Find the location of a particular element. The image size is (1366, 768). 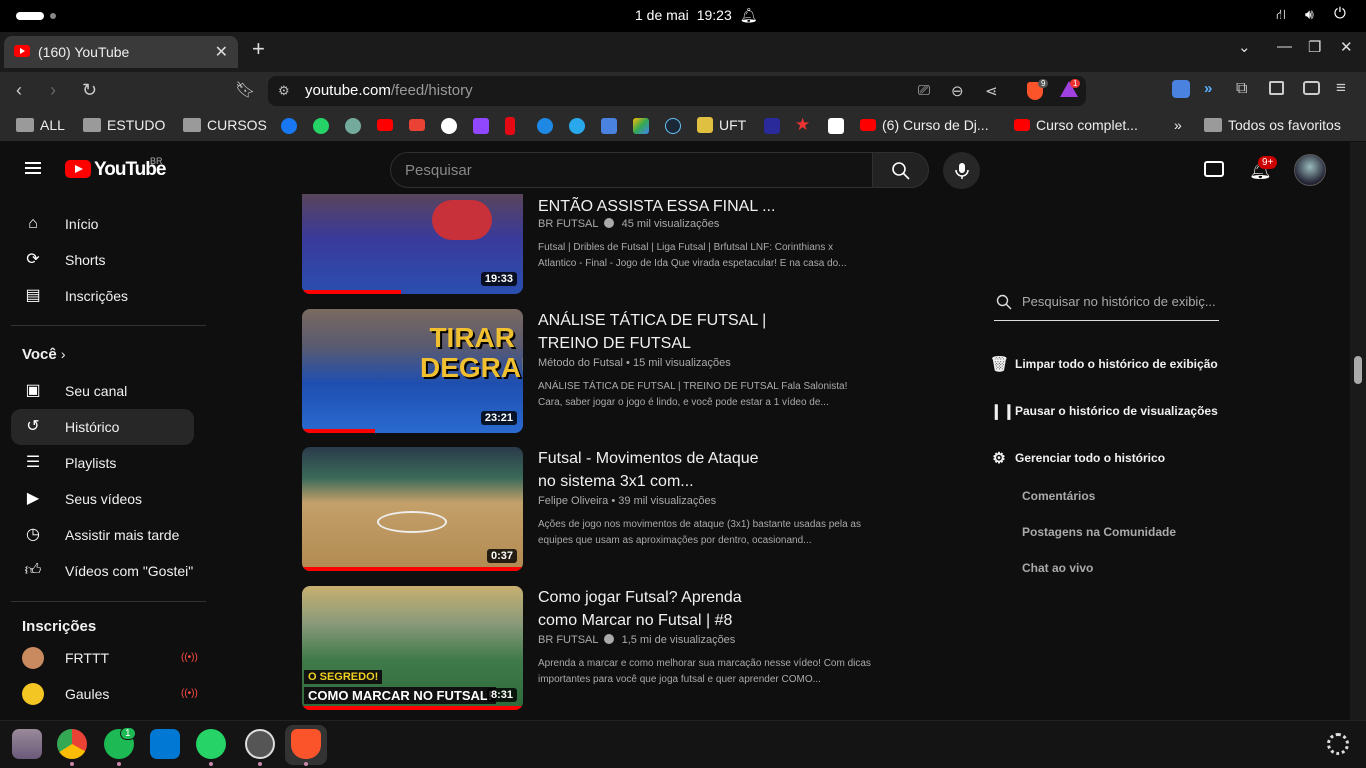

bookmark-folder-all: ALL is located at coordinates (40, 125).